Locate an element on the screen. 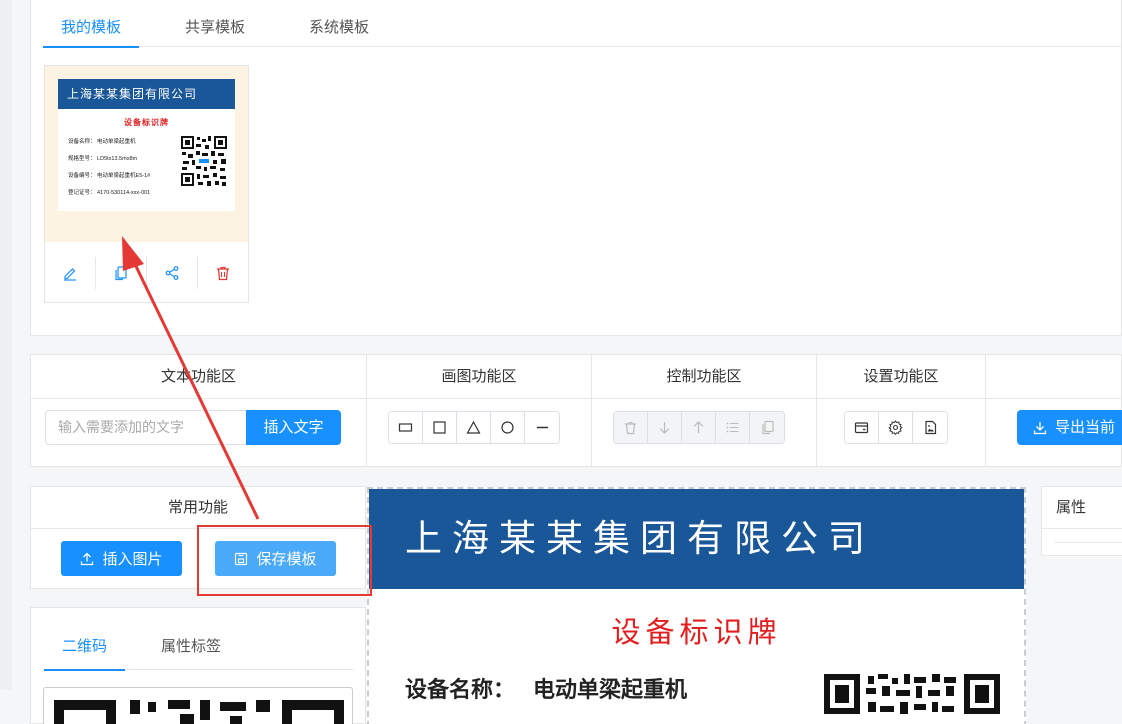 The image size is (1122, 724). edit-icon is located at coordinates (70, 274).